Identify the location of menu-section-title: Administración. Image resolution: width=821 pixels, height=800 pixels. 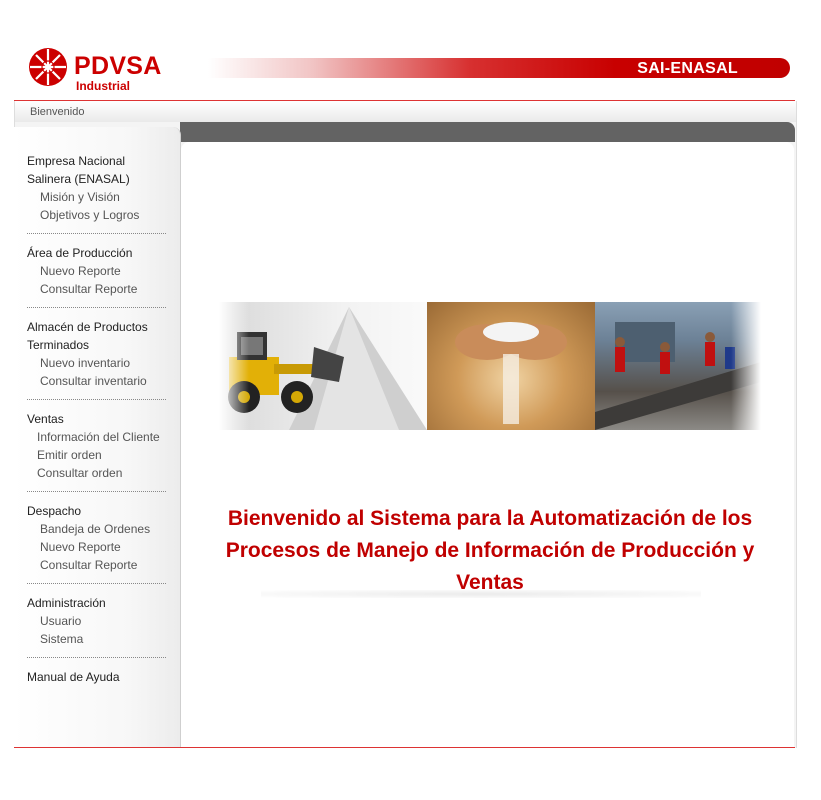
(99, 603).